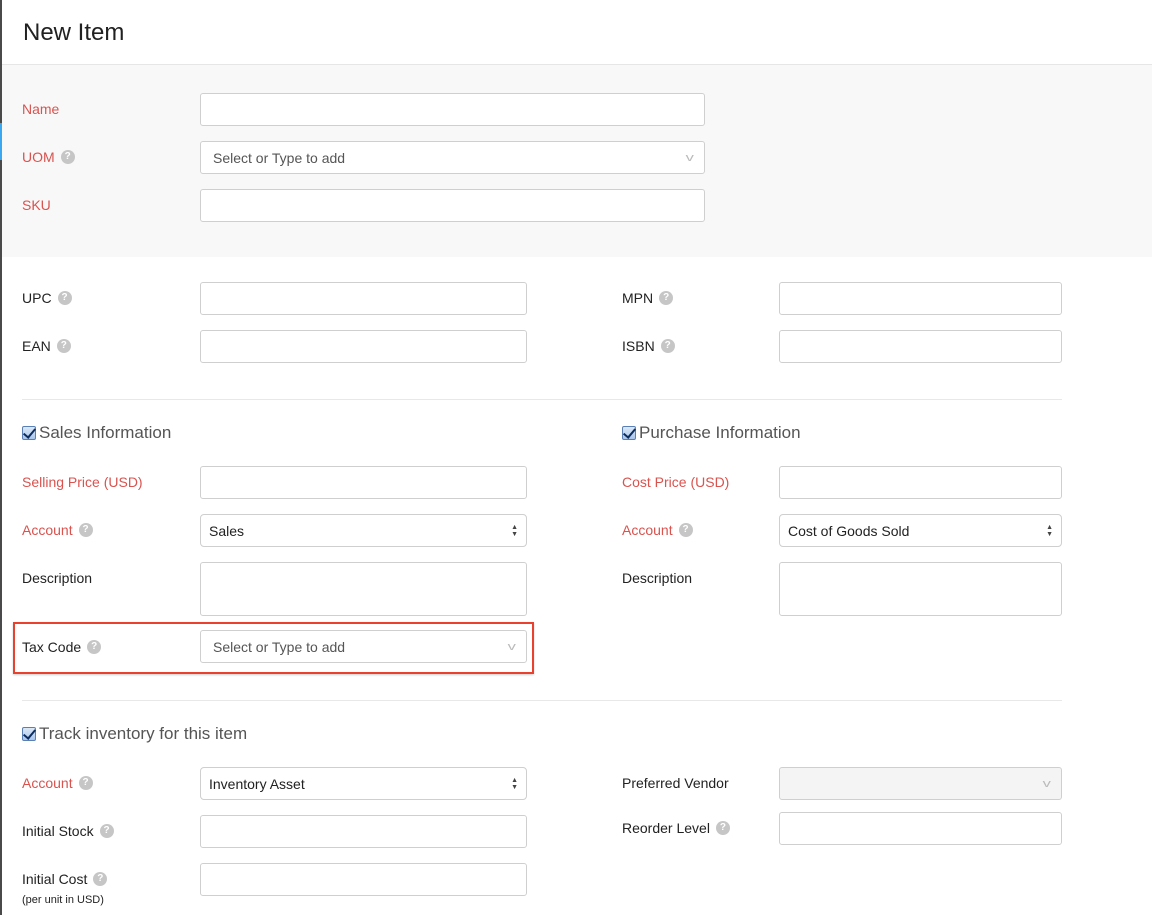 This screenshot has height=915, width=1152. What do you see at coordinates (638, 346) in the screenshot?
I see `isbn-label-text: ISBN` at bounding box center [638, 346].